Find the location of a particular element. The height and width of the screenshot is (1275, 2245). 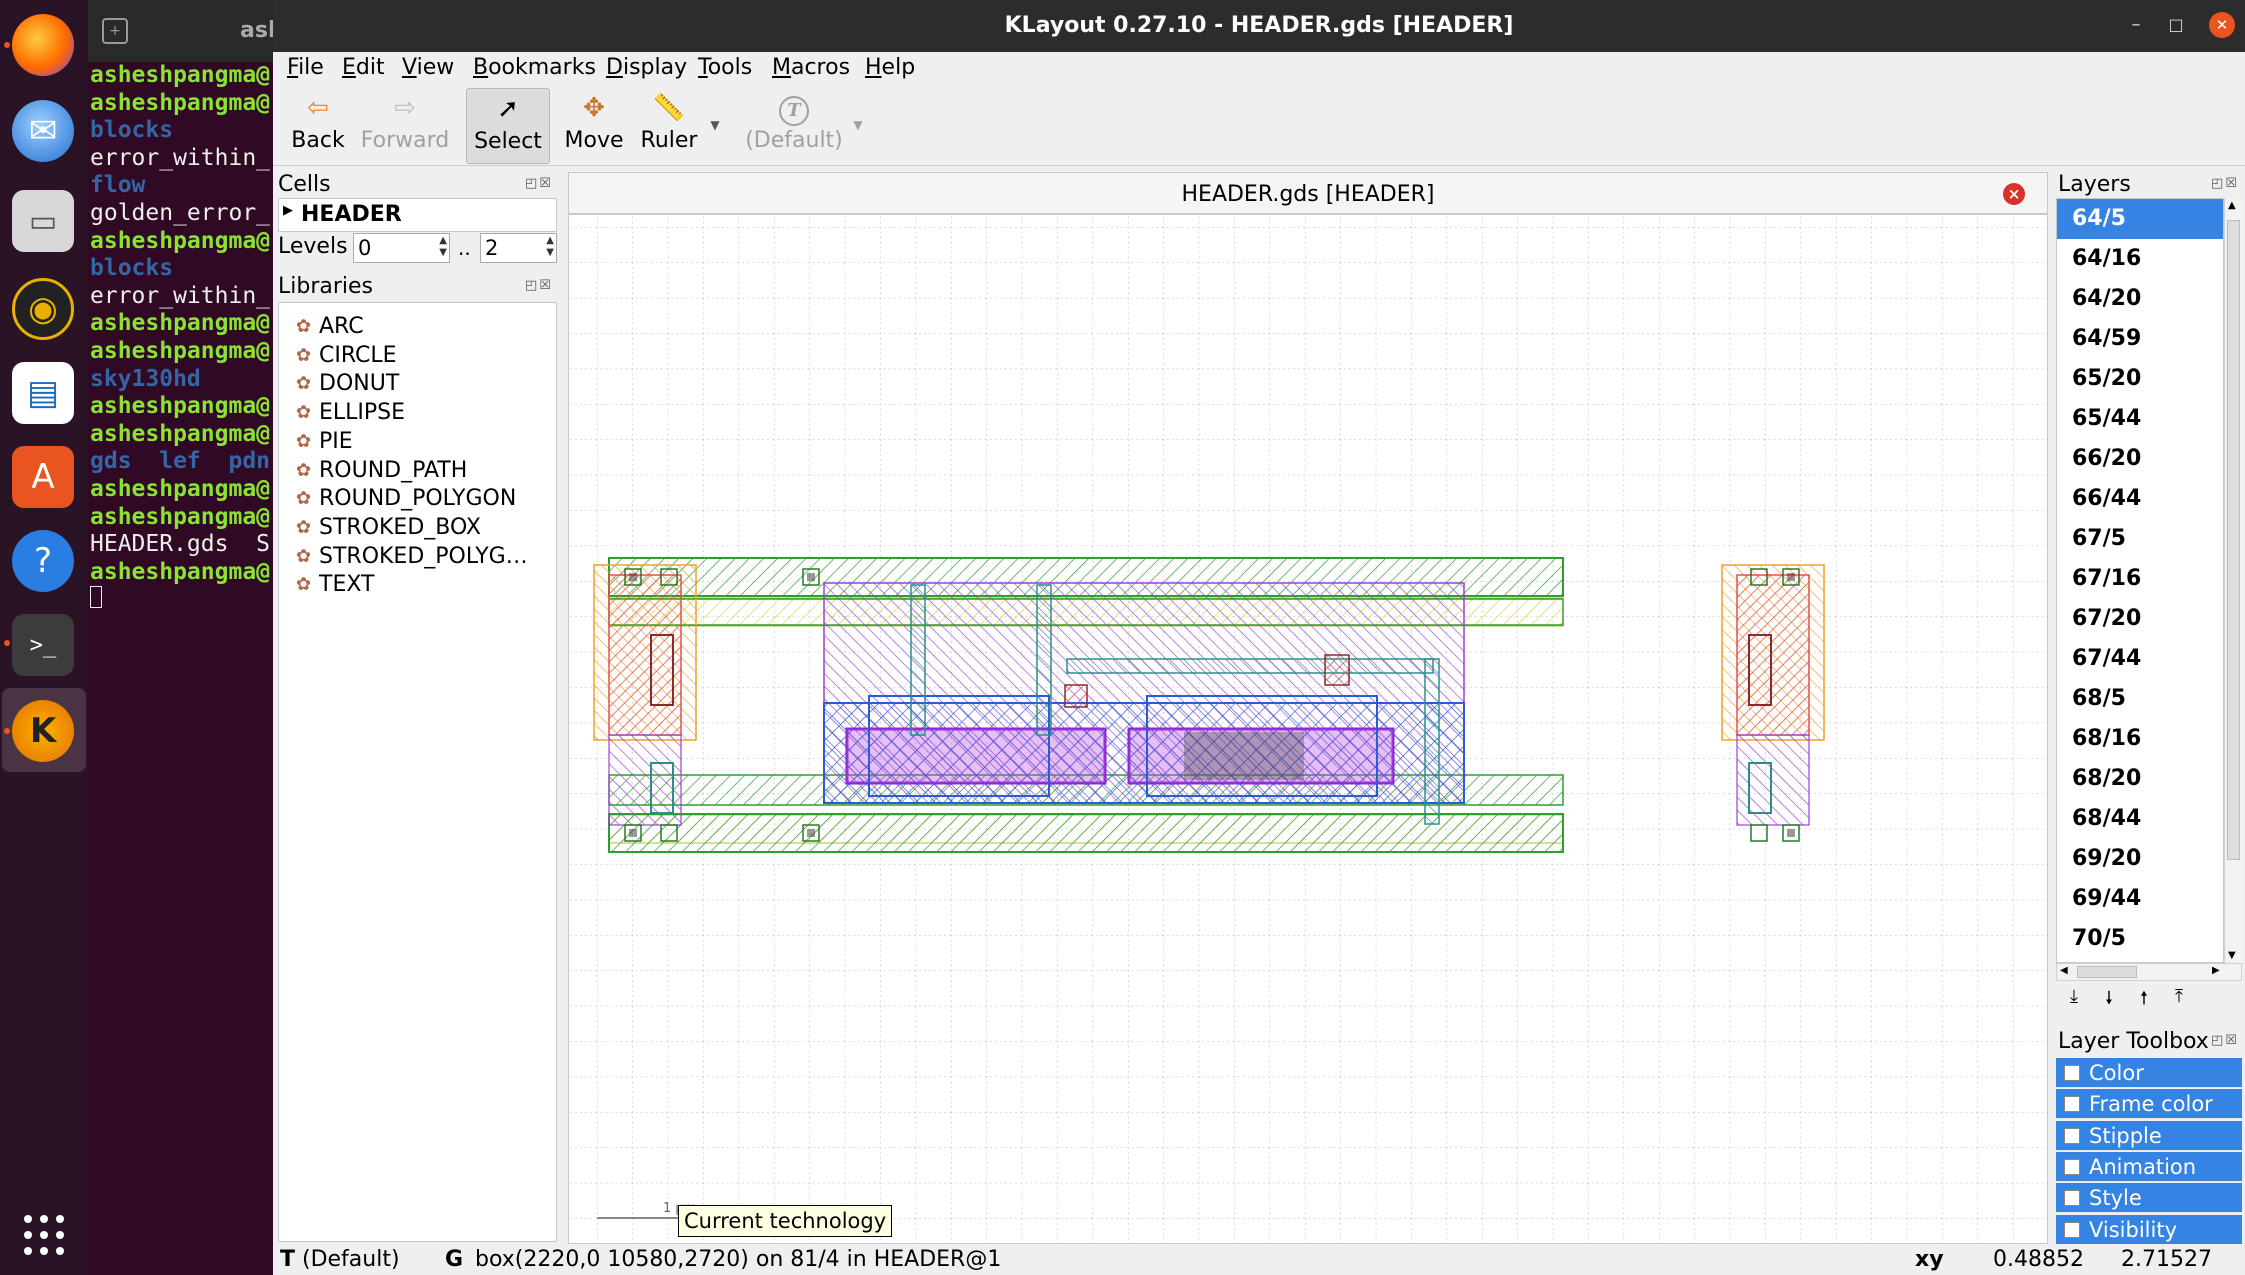

scroll-thumb is located at coordinates (2233, 540).